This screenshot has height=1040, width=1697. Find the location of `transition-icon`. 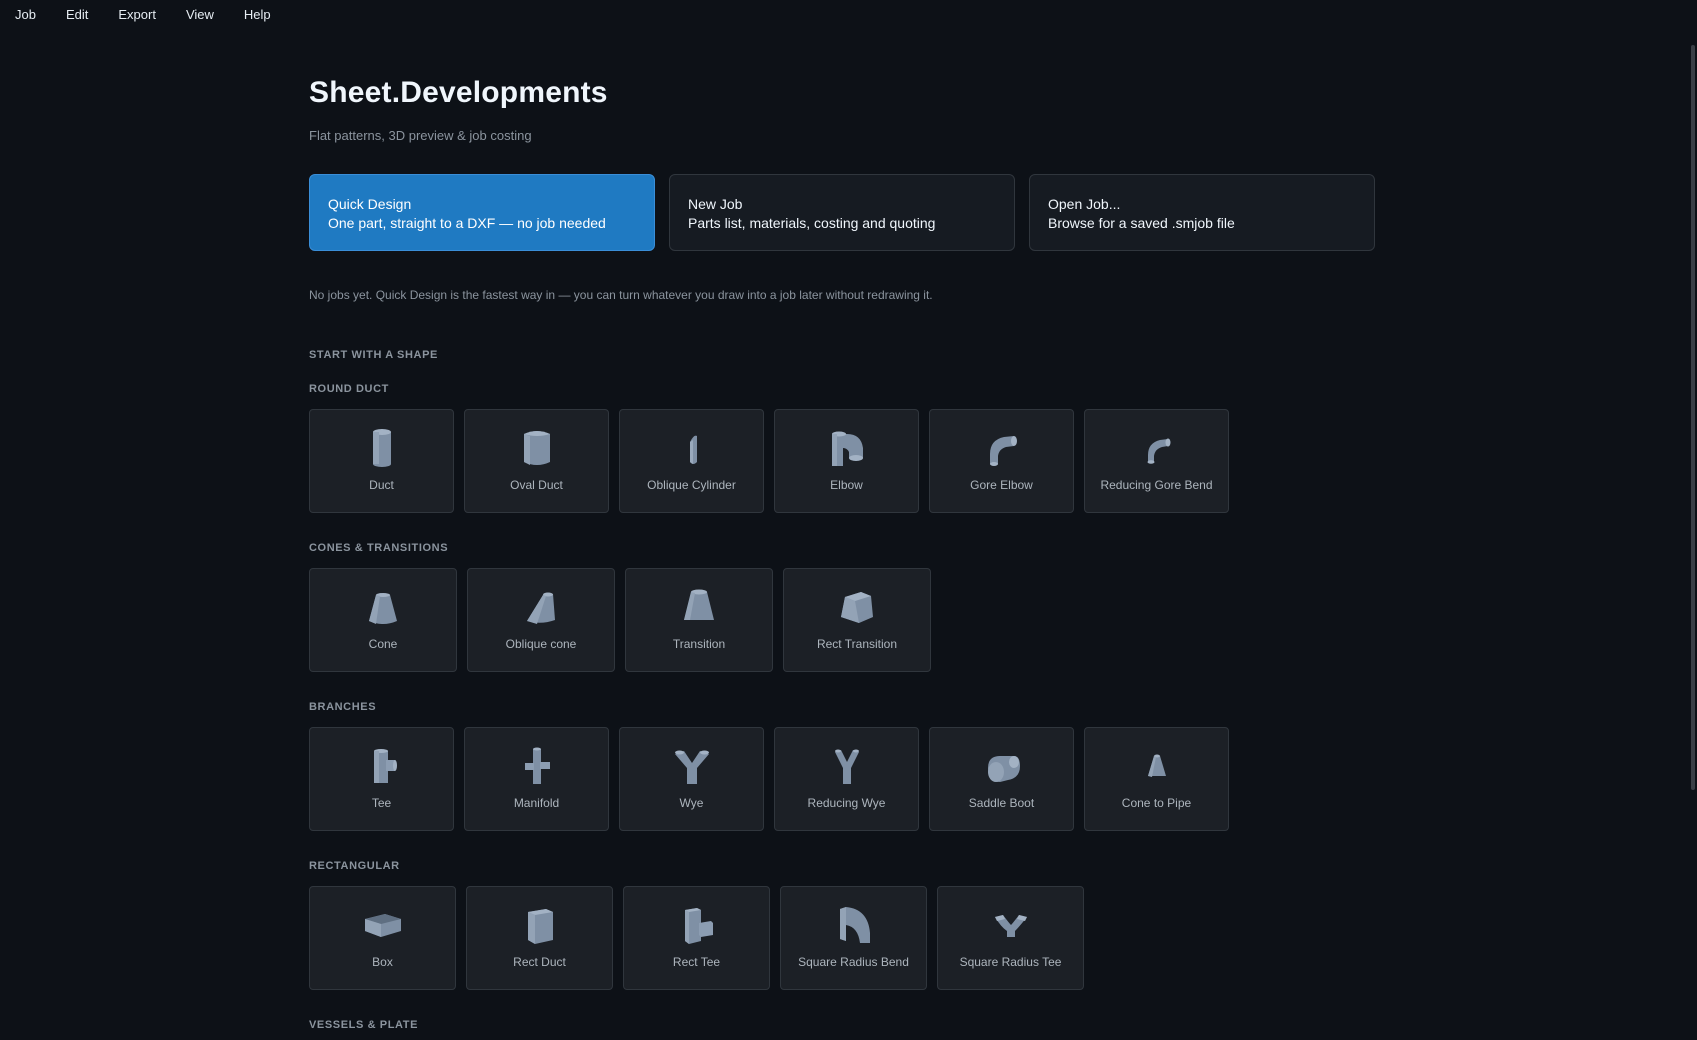

transition-icon is located at coordinates (699, 604).